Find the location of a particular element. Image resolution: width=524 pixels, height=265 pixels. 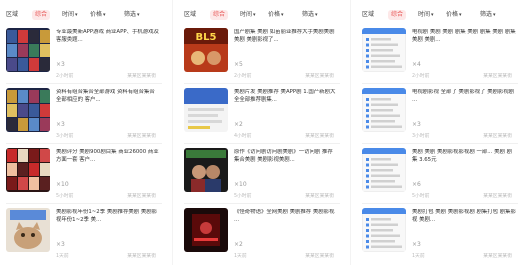

filter-tab-label: 时间 is located at coordinates (424, 14).